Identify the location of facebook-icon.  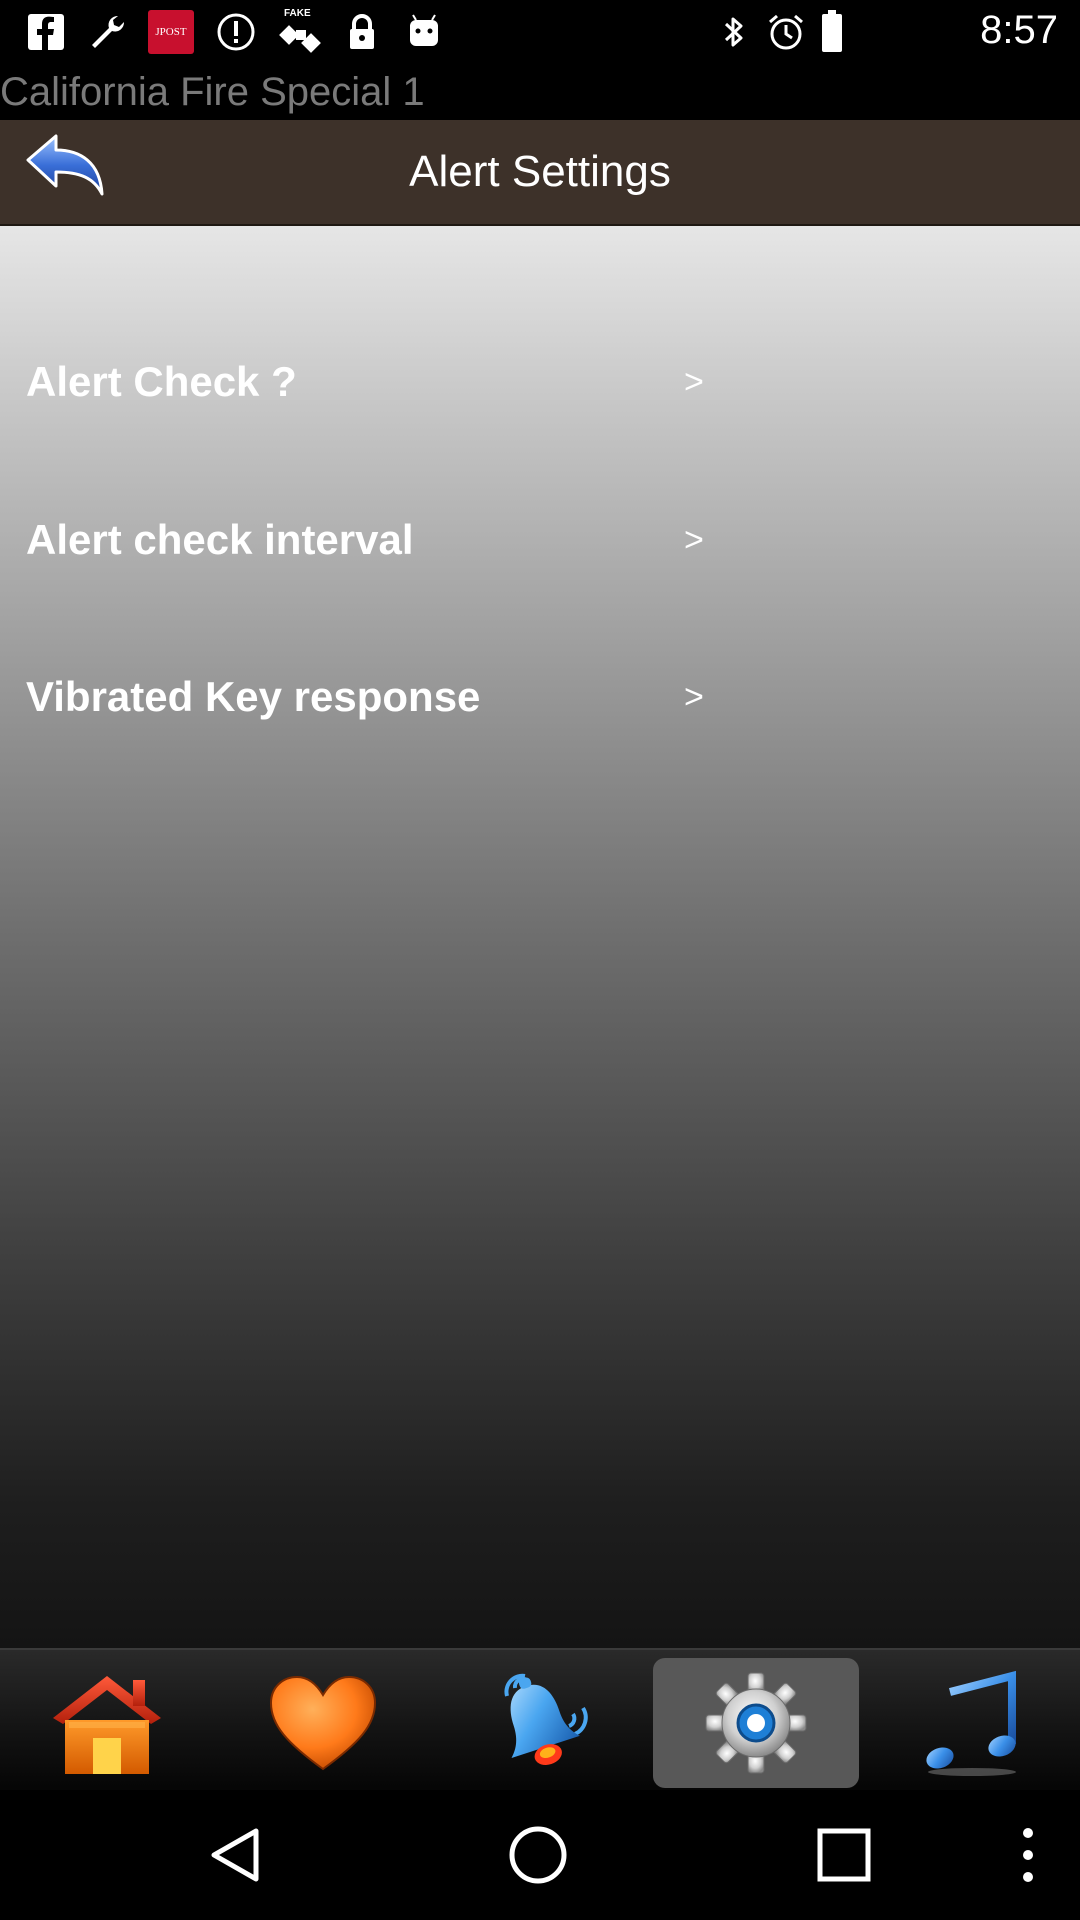
(46, 32).